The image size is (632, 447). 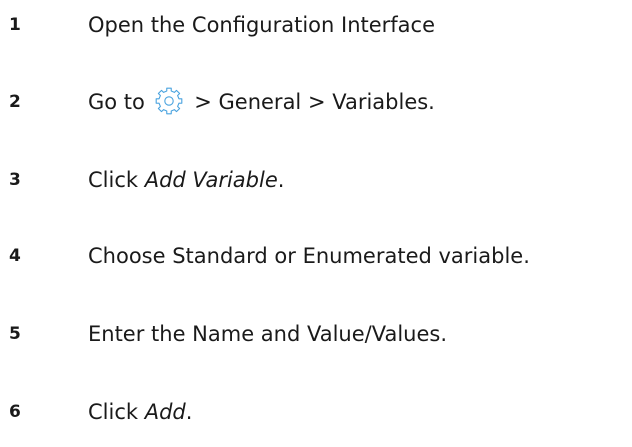 What do you see at coordinates (316, 180) in the screenshot?
I see `step-3: 3 Click Add Variable.` at bounding box center [316, 180].